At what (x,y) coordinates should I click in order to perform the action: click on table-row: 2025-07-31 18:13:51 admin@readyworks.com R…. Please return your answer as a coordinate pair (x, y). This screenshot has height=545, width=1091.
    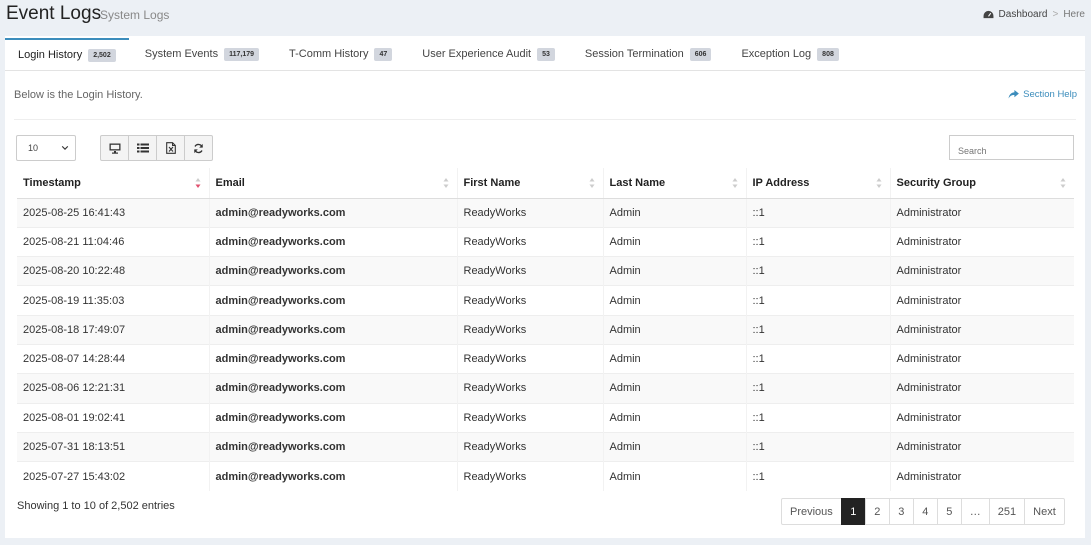
    Looking at the image, I should click on (545, 446).